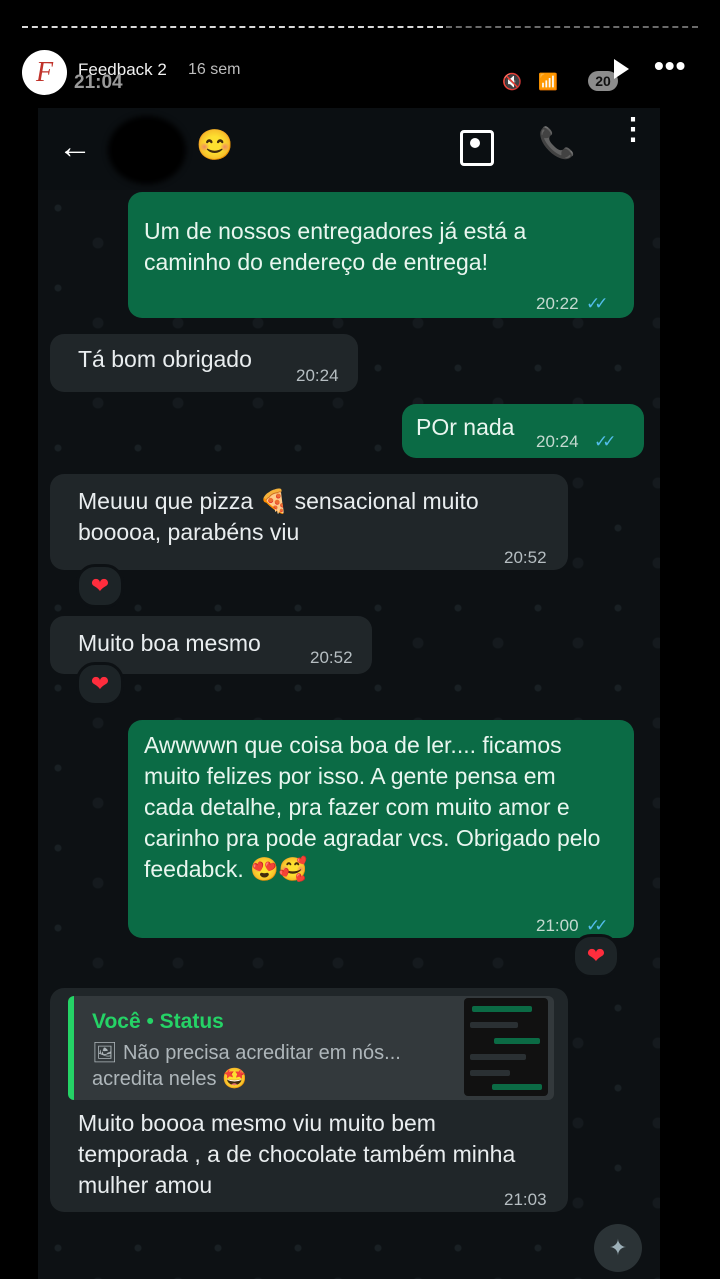  What do you see at coordinates (75, 147) in the screenshot?
I see `back-arrow-icon: ←` at bounding box center [75, 147].